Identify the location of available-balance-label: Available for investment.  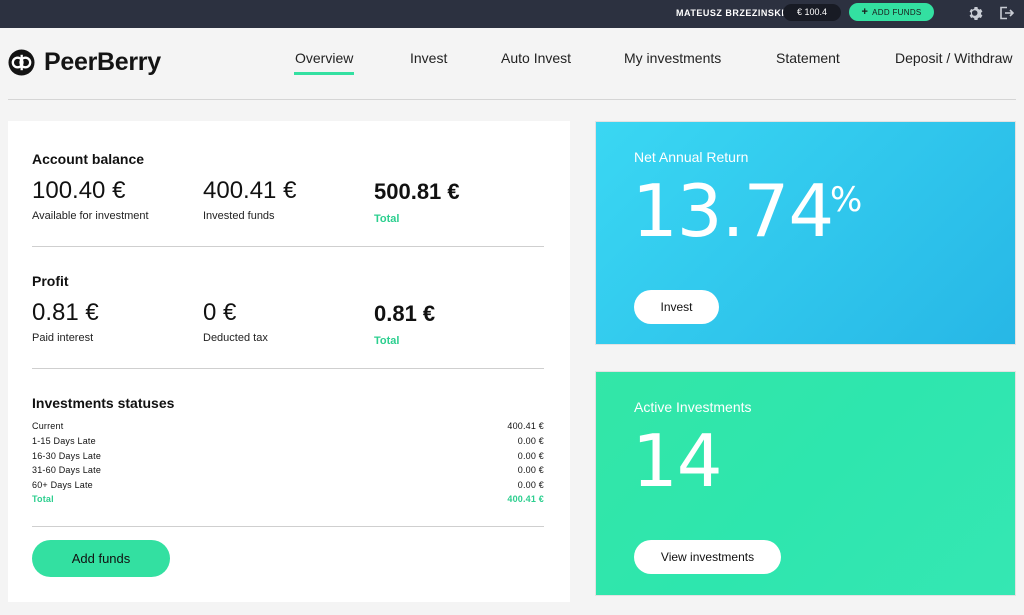
(90, 216).